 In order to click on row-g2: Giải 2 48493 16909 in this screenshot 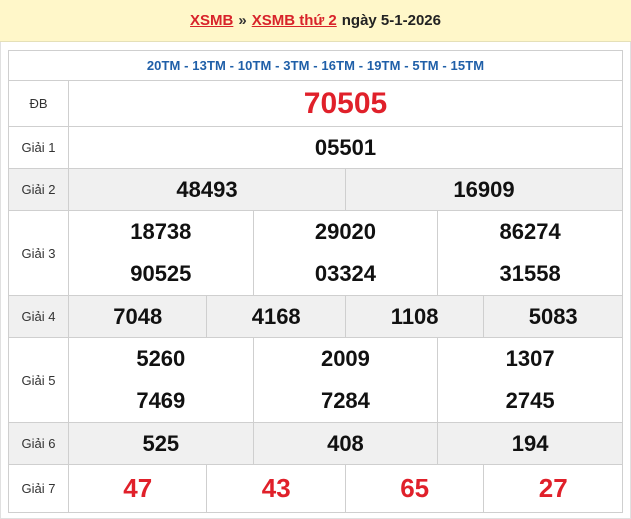, I will do `click(316, 189)`.